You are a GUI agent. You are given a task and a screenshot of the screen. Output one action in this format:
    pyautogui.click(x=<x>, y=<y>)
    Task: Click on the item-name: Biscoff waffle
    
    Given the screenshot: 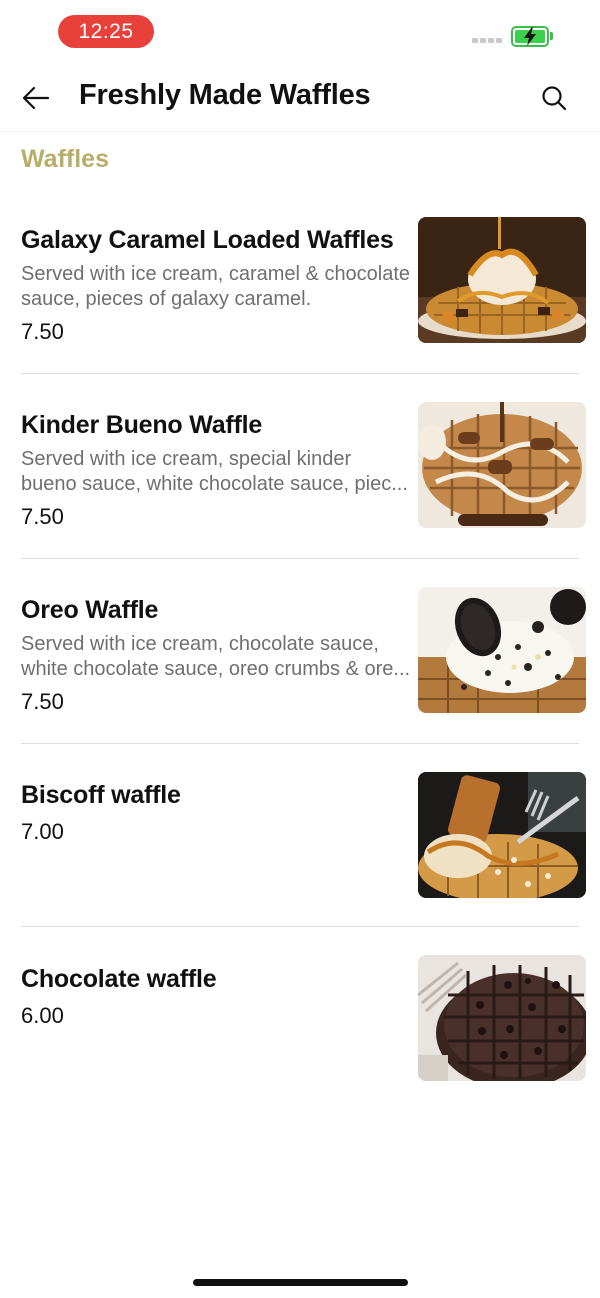 What is the action you would take?
    pyautogui.click(x=101, y=795)
    